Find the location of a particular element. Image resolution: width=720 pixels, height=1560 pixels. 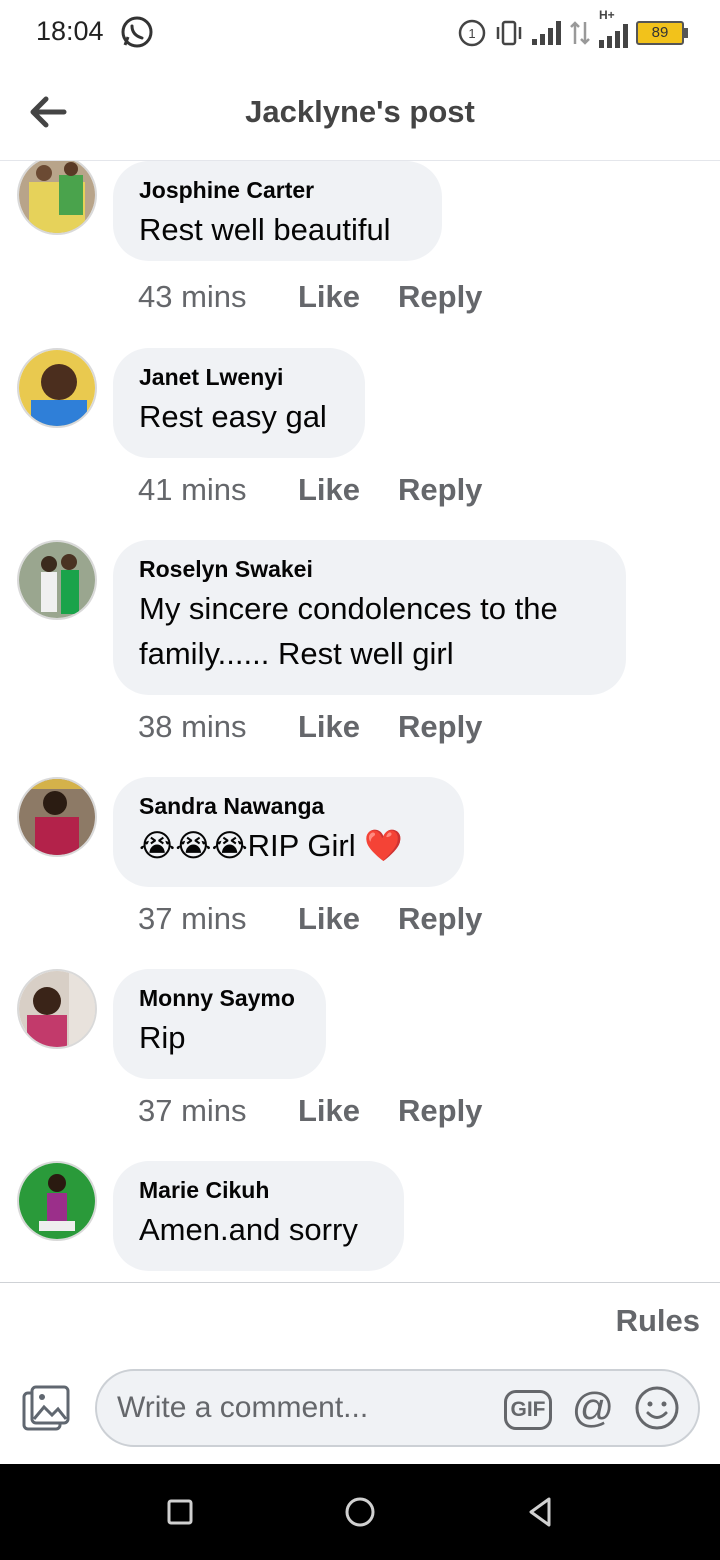

comment-bubble: Sandra Nawanga 😭😭😭RIP Girl ❤️ is located at coordinates (288, 832).